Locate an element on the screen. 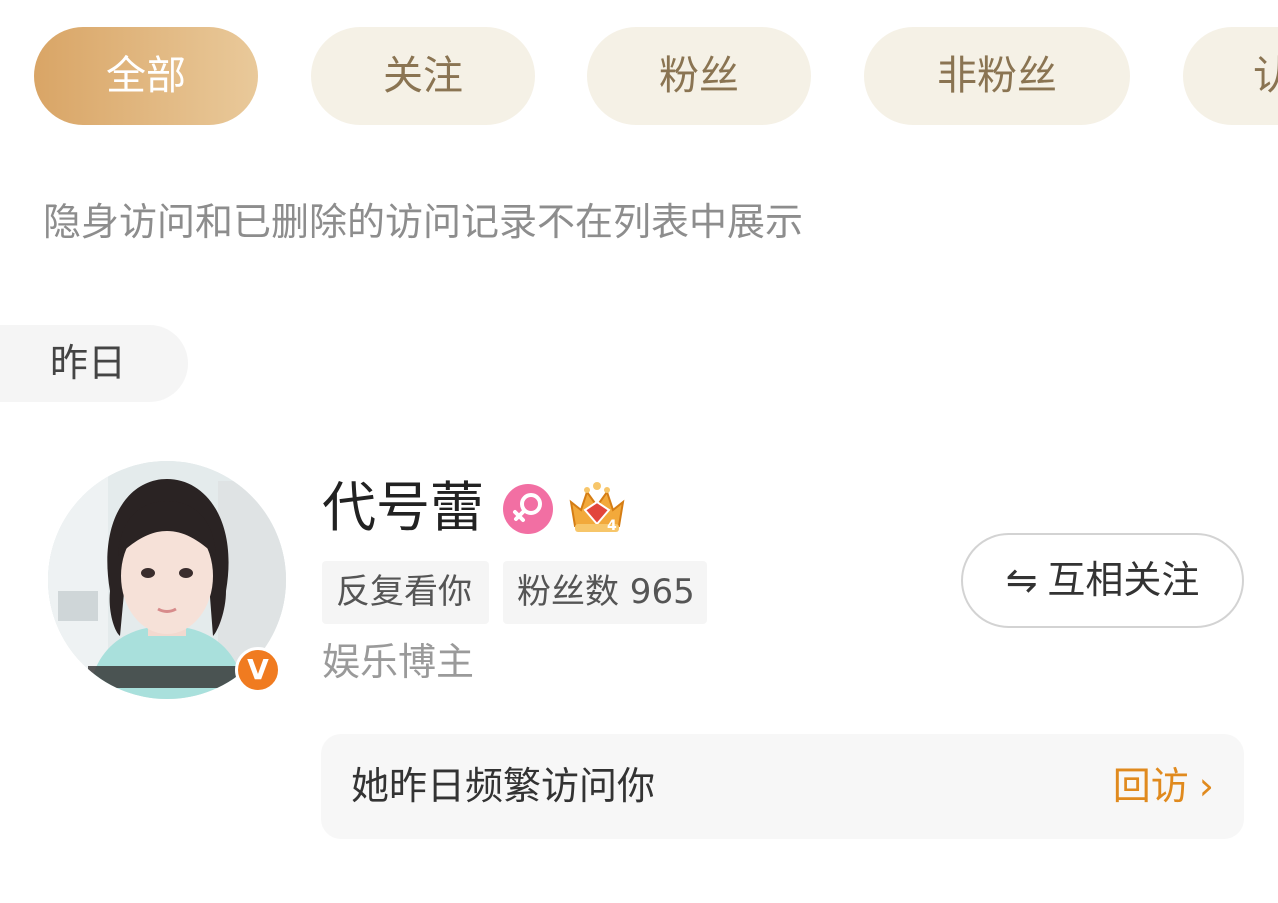 The width and height of the screenshot is (1278, 903). v-verified-icon: V is located at coordinates (258, 670).